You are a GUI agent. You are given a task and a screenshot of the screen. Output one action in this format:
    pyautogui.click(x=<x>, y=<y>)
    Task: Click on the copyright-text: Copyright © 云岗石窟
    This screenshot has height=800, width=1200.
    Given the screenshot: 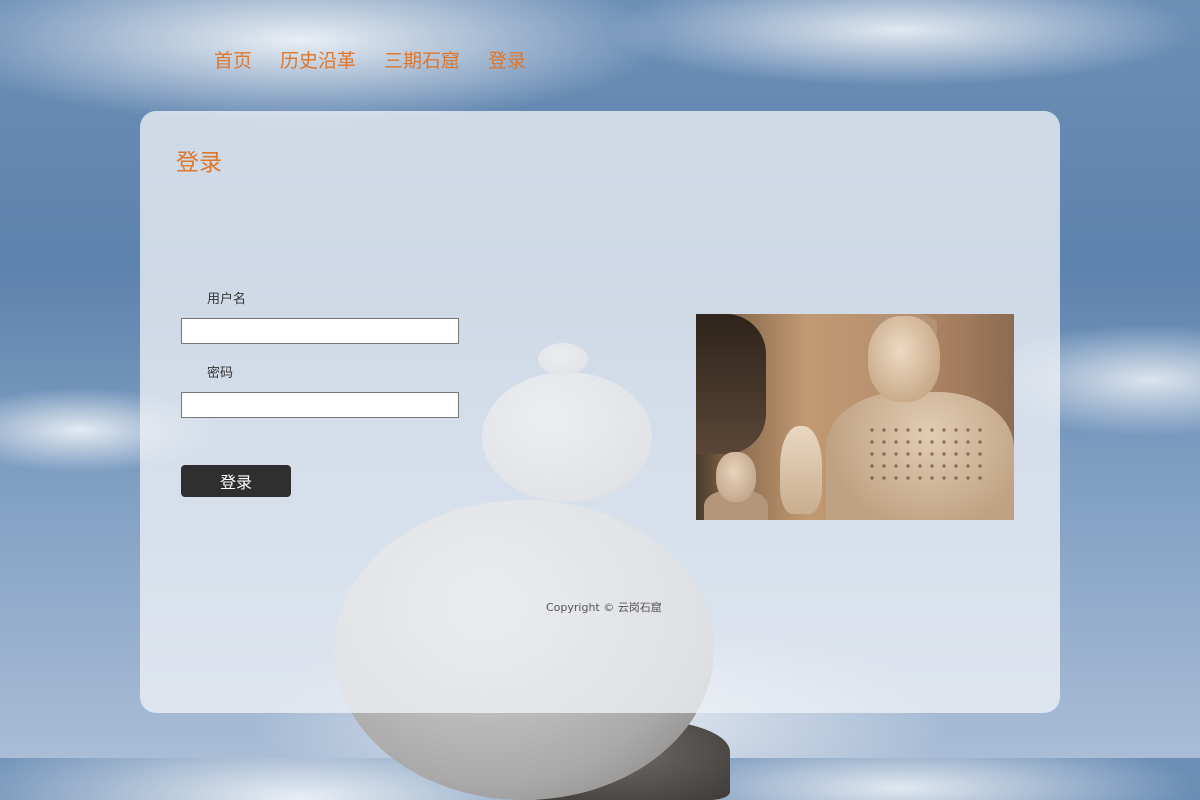 What is the action you would take?
    pyautogui.click(x=604, y=607)
    